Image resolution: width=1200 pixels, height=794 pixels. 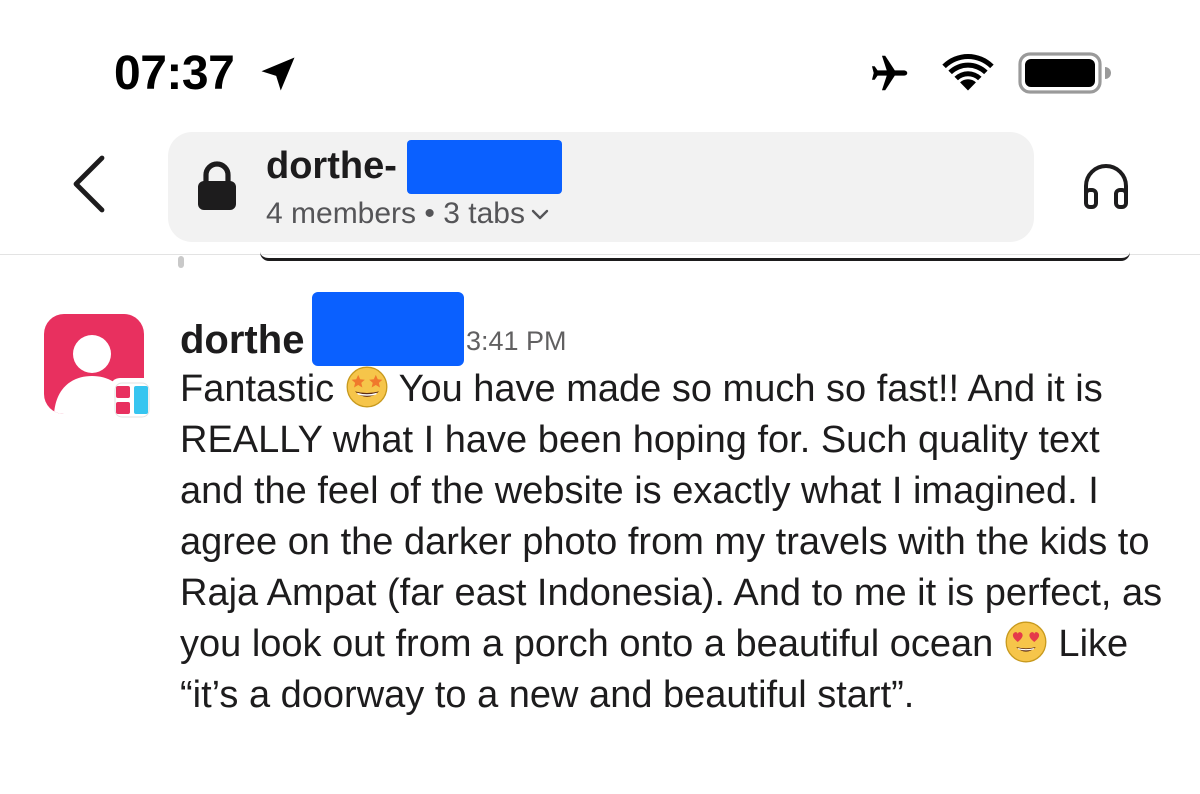 I want to click on message-text-part: Fantastic, so click(x=262, y=389).